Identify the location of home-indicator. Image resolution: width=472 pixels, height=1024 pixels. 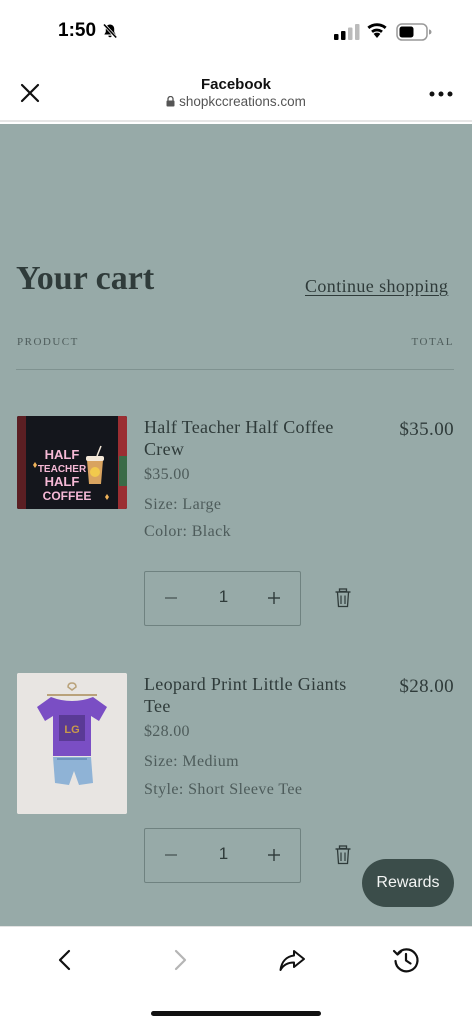
(236, 1013).